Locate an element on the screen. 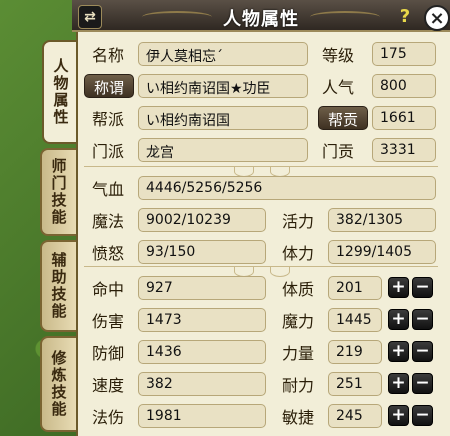 The image size is (450, 436). tab-label: 师门技能 is located at coordinates (58, 192).